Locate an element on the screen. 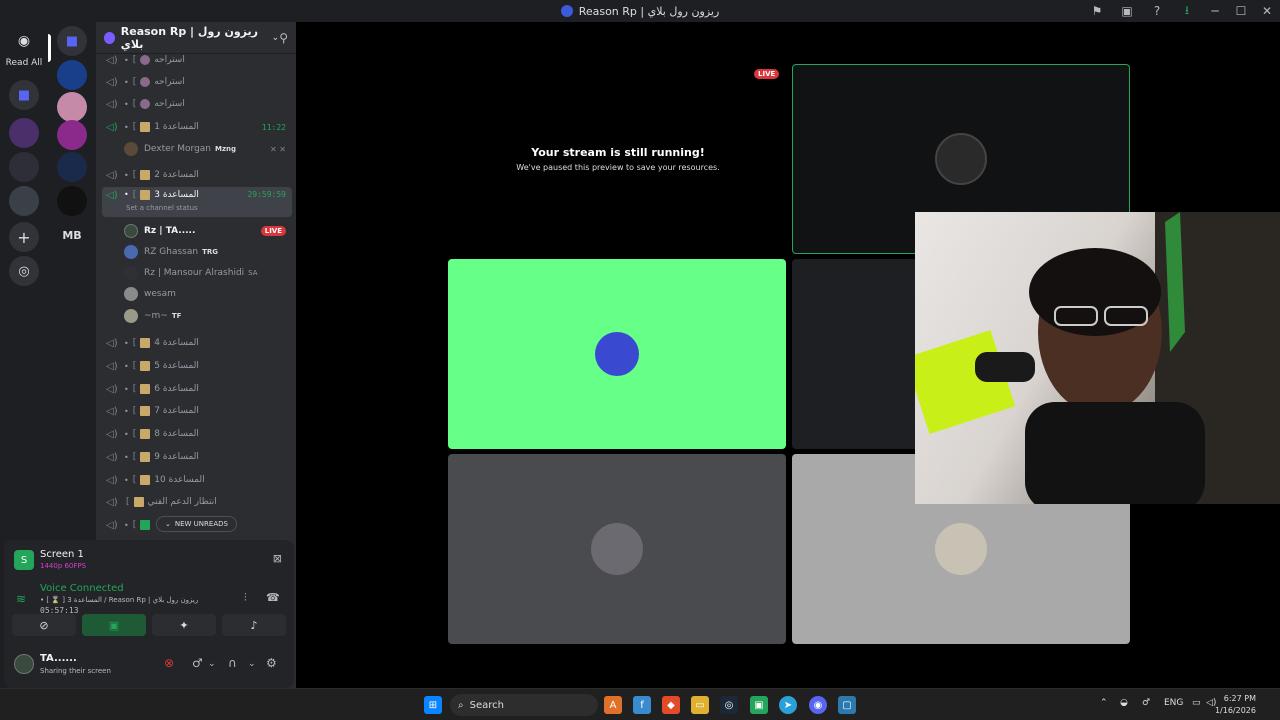 The width and height of the screenshot is (1280, 720). activities-button: ✦ is located at coordinates (184, 625).